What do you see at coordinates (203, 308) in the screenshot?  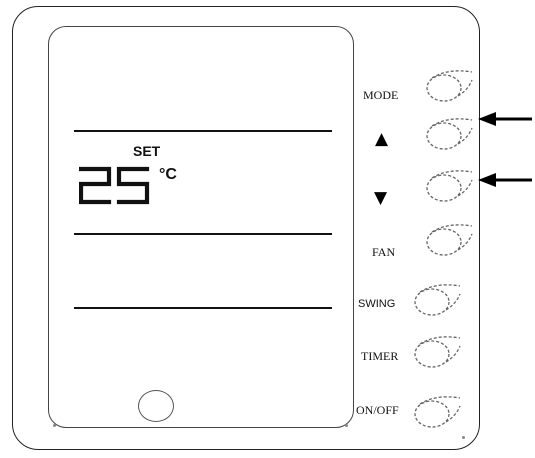 I see `display-divider-bottom` at bounding box center [203, 308].